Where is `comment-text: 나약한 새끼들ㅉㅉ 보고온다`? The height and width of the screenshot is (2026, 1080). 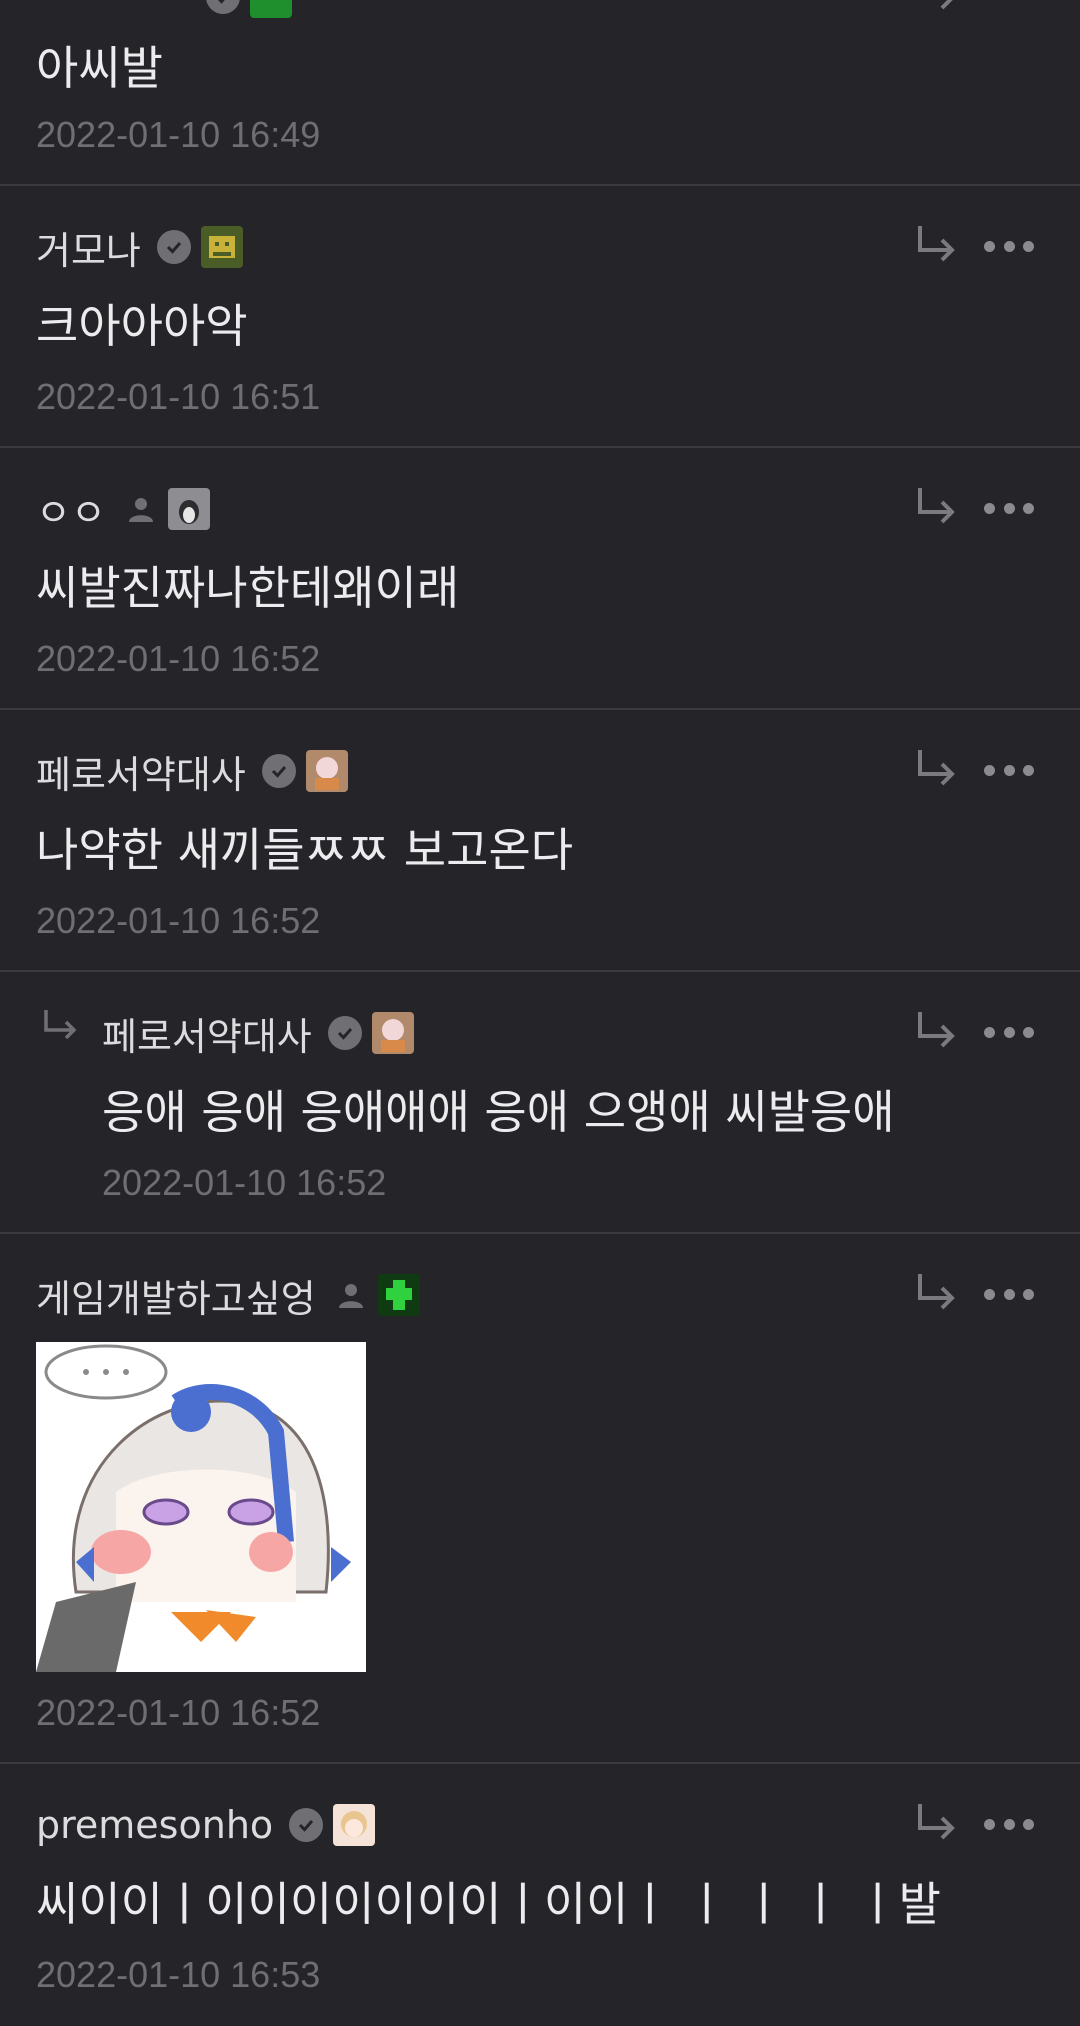
comment-text: 나약한 새끼들ㅉㅉ 보고온다 is located at coordinates (305, 850).